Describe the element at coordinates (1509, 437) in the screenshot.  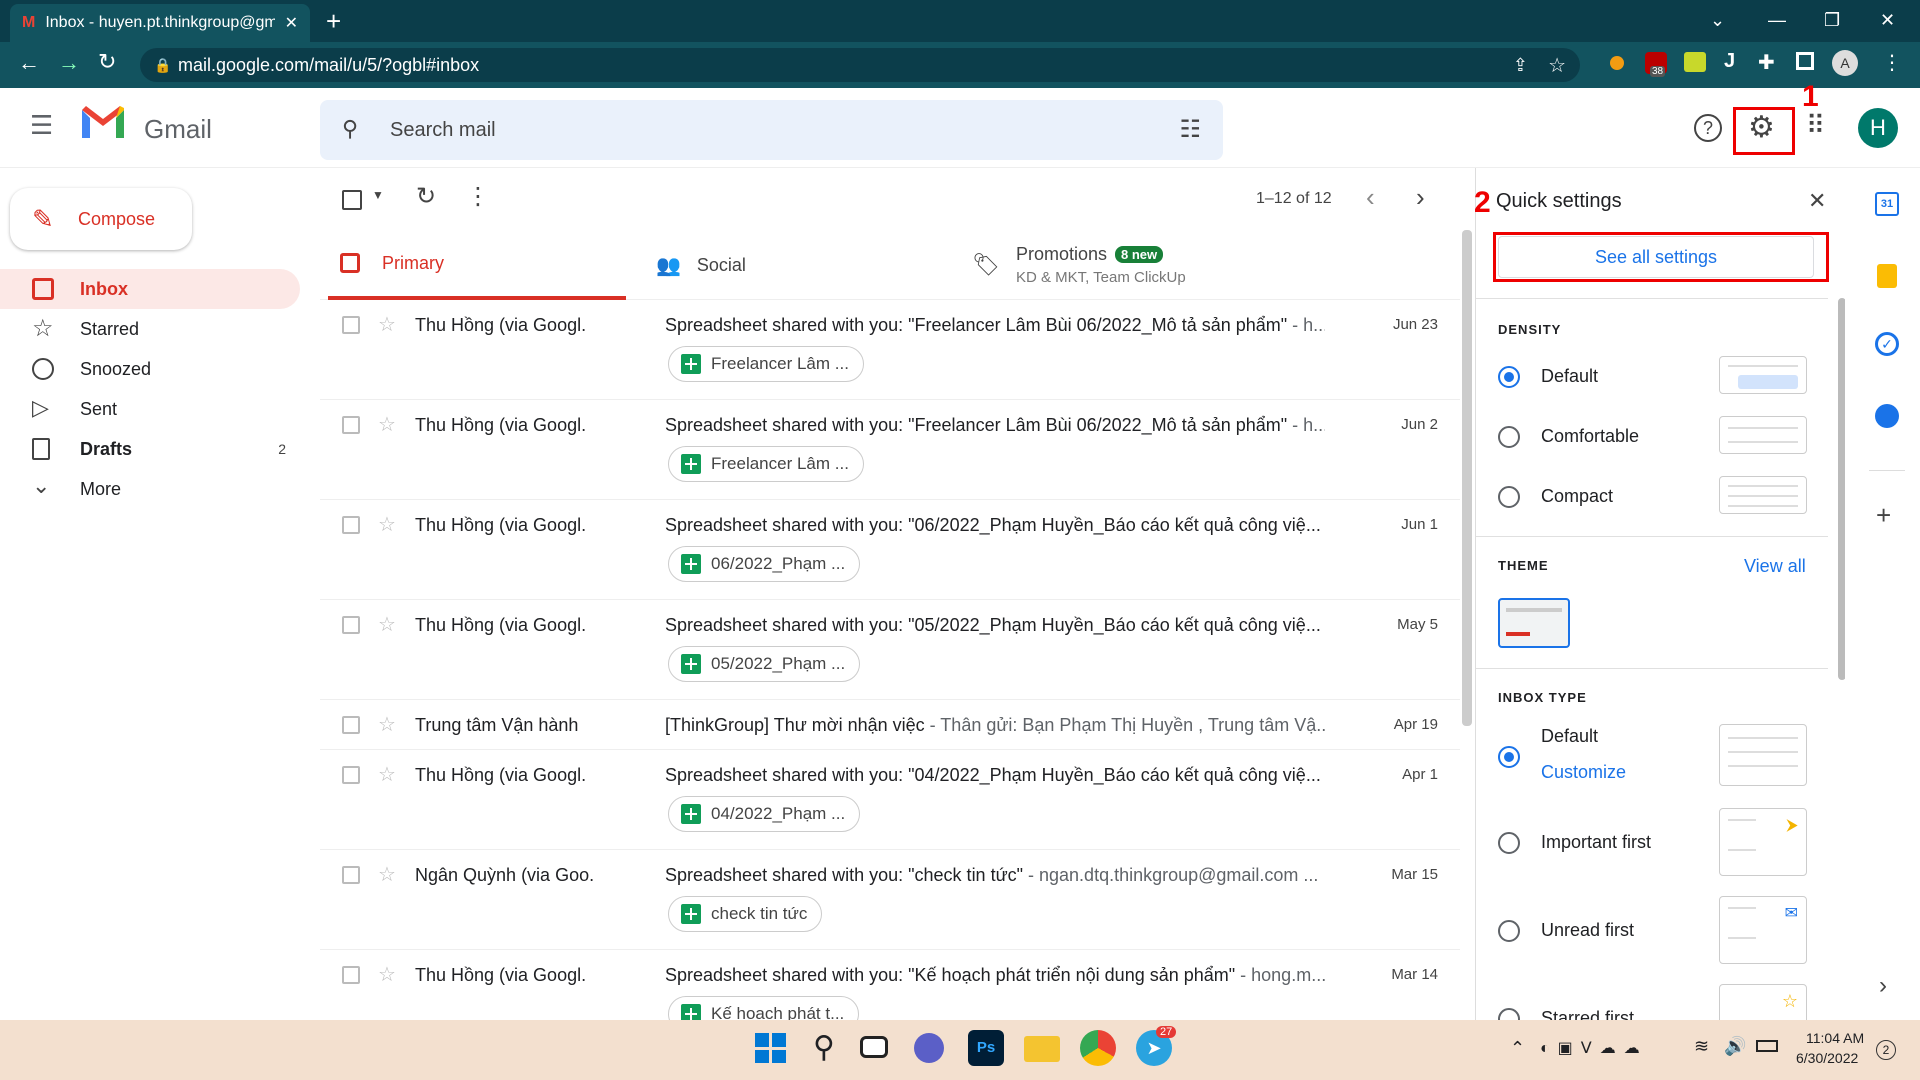
I see `density-comfortable-radio` at that location.